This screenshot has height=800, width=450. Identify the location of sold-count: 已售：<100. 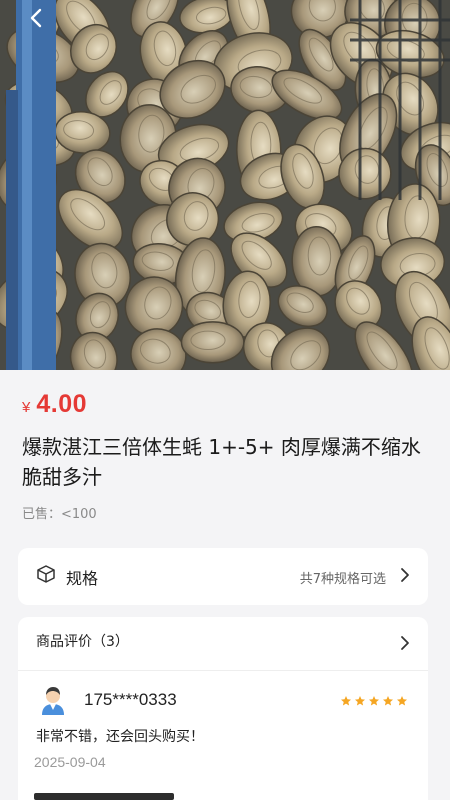
(59, 514).